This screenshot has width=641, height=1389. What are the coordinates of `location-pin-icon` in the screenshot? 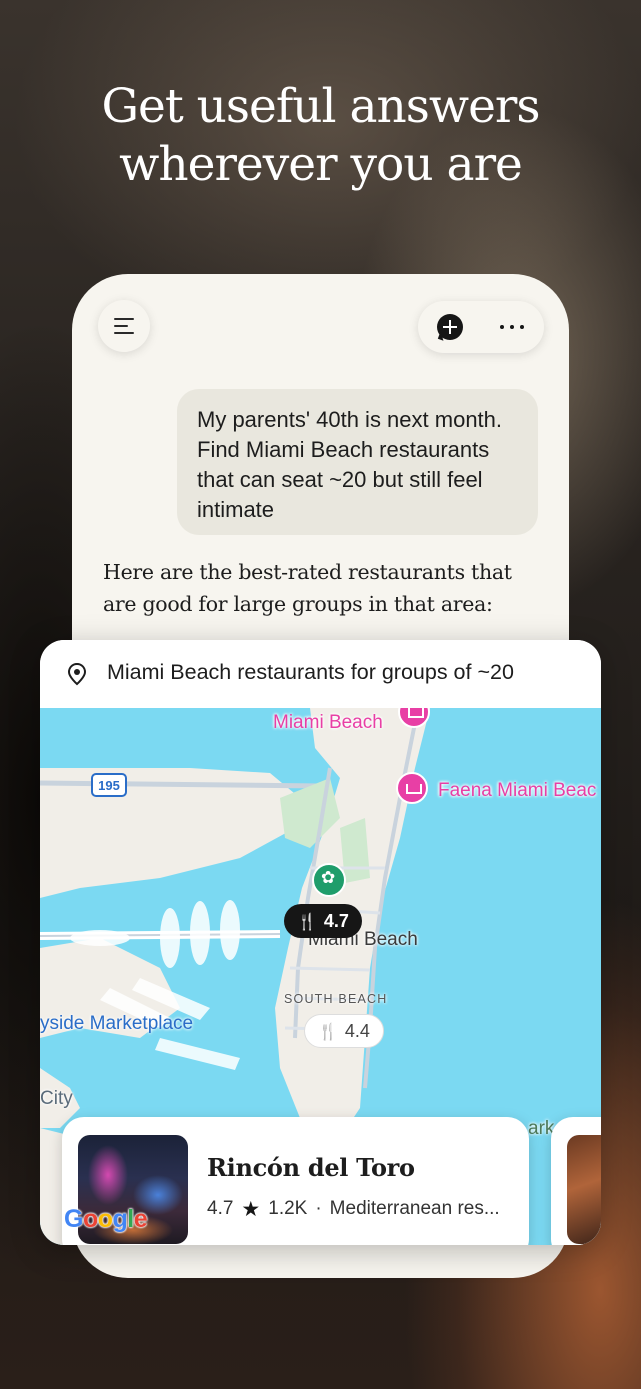 It's located at (77, 674).